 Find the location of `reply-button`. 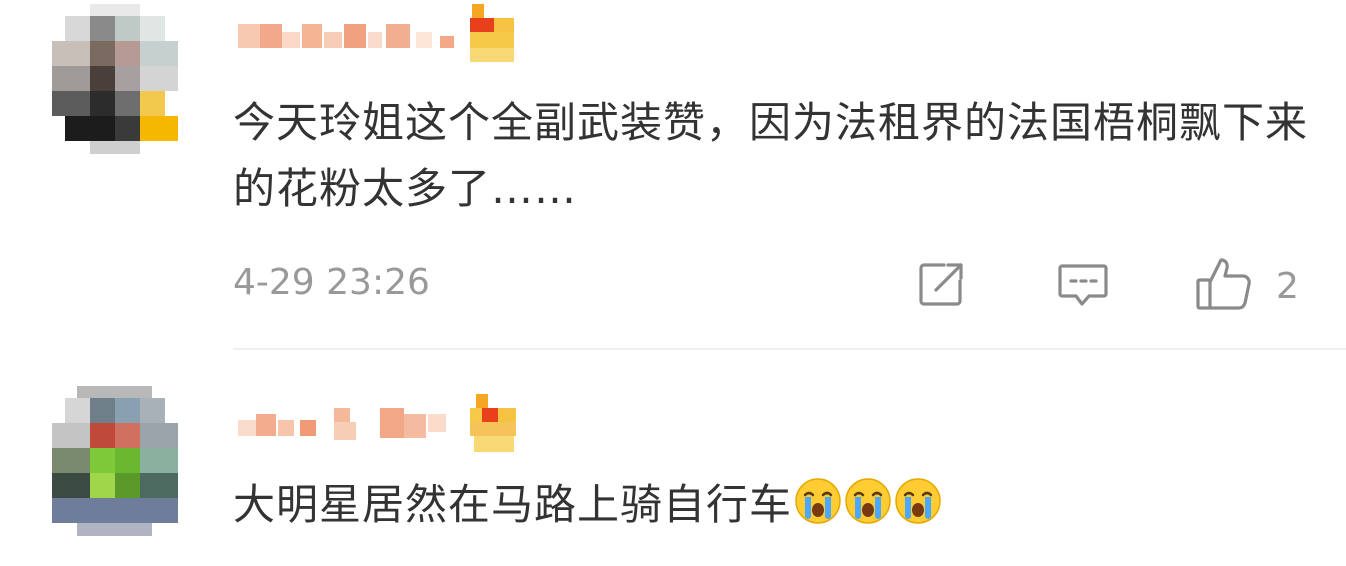

reply-button is located at coordinates (1083, 286).